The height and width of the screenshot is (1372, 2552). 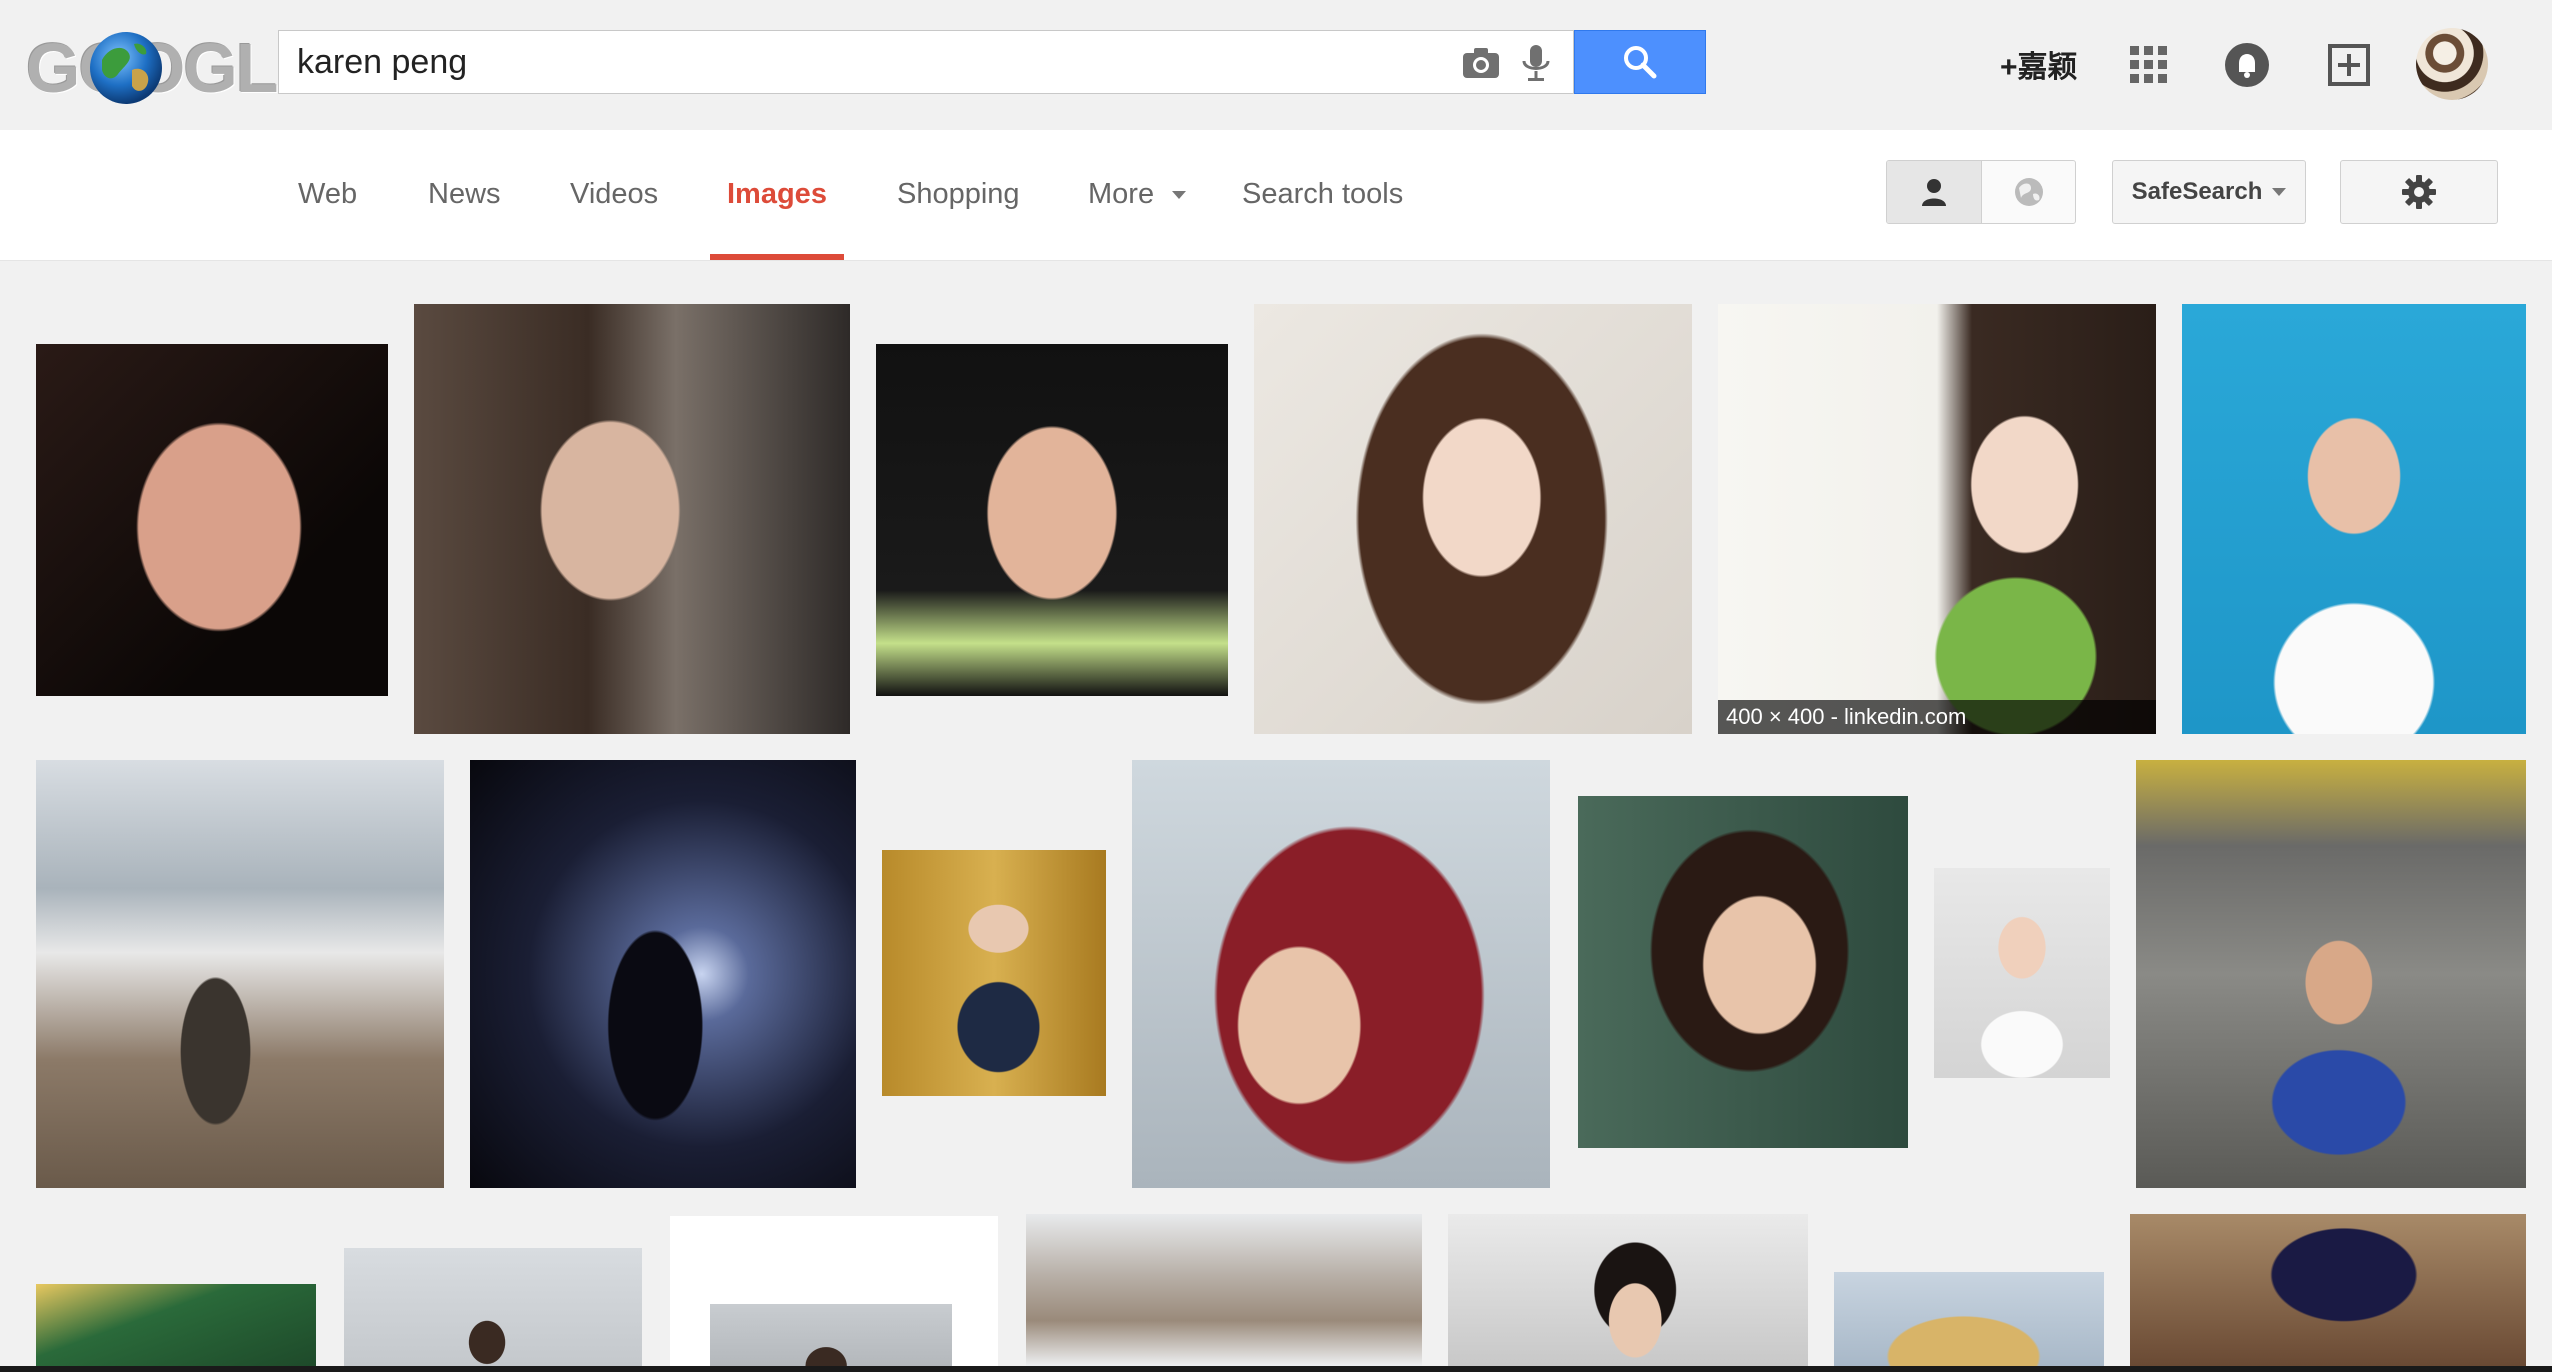 What do you see at coordinates (1121, 194) in the screenshot?
I see `tab-more-label: More` at bounding box center [1121, 194].